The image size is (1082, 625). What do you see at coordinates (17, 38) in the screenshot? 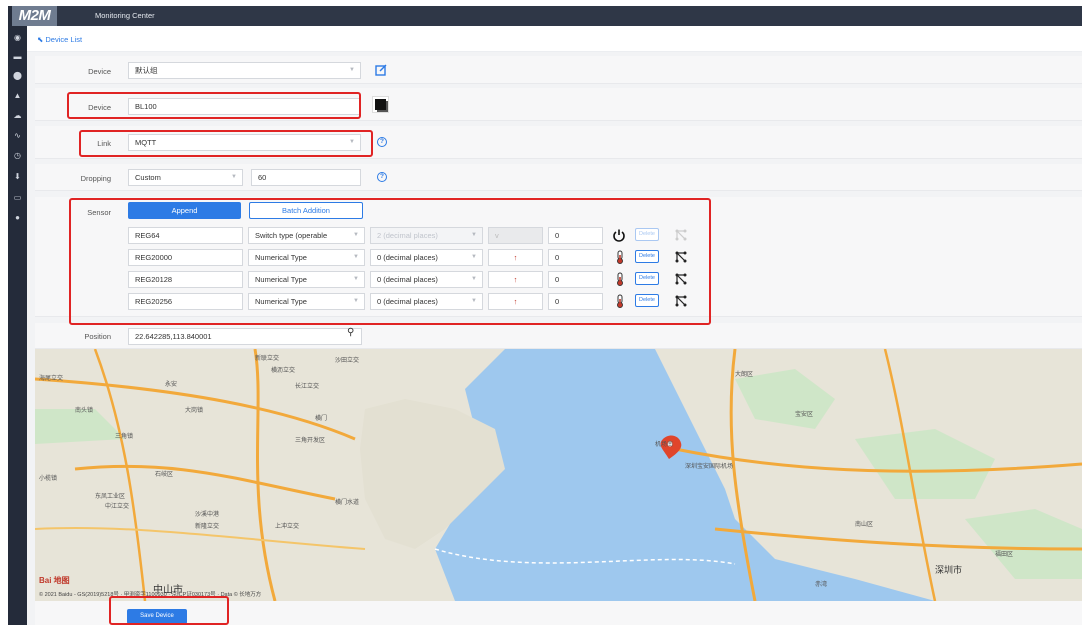
I see `eye-icon: ◉` at bounding box center [17, 38].